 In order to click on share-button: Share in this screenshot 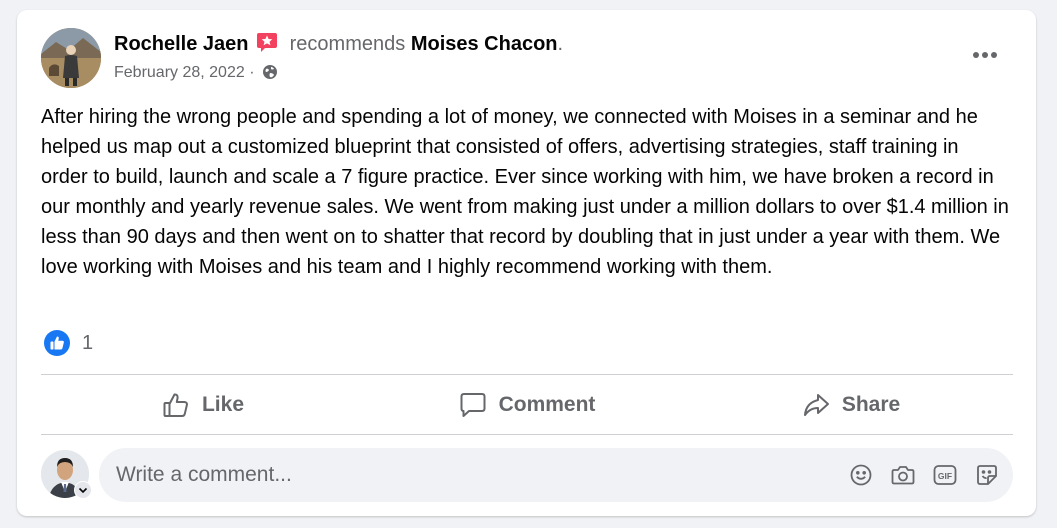, I will do `click(851, 405)`.